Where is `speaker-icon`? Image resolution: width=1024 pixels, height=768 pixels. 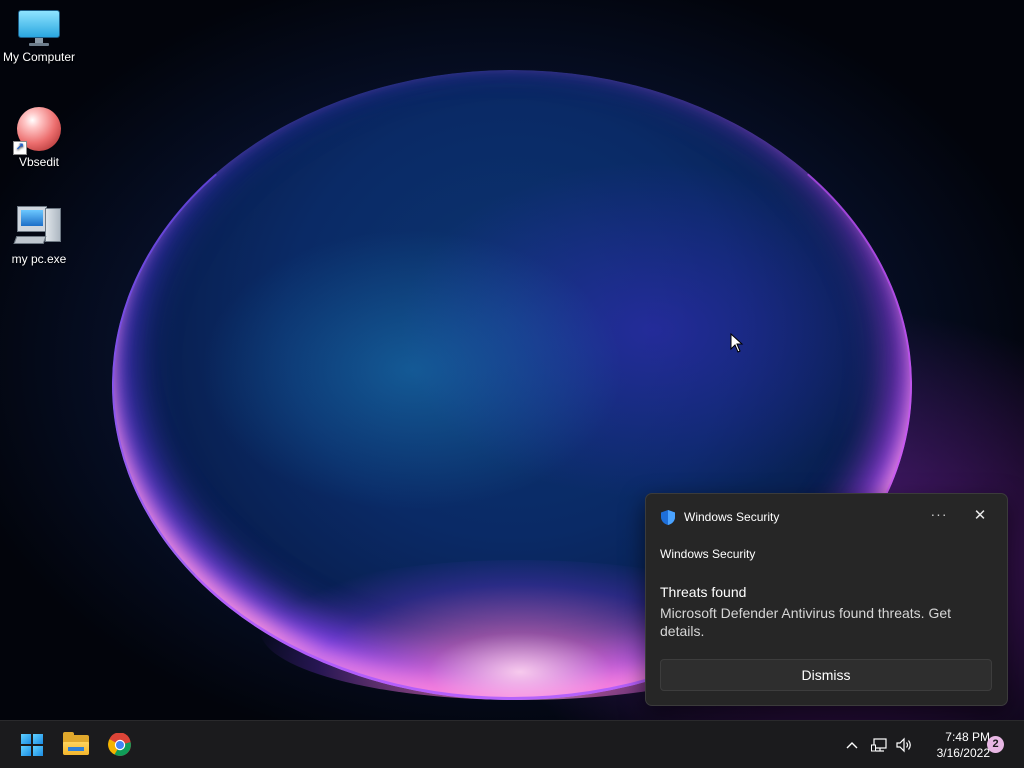 speaker-icon is located at coordinates (903, 745).